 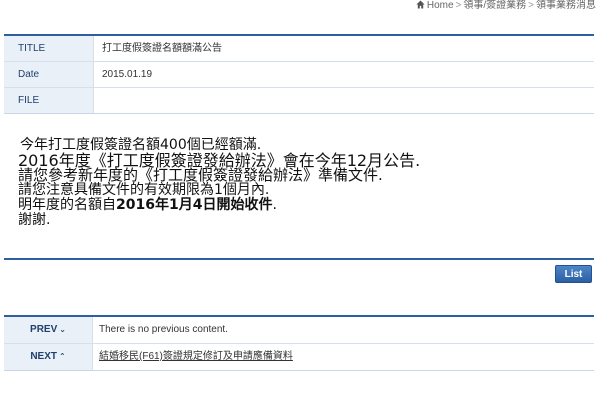 I want to click on chevron-up-icon: ⌃, so click(x=62, y=356).